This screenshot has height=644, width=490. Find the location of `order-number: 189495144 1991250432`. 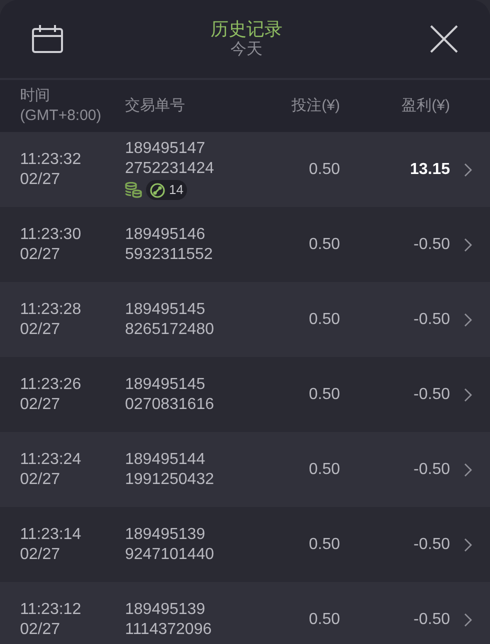

order-number: 189495144 1991250432 is located at coordinates (170, 470).